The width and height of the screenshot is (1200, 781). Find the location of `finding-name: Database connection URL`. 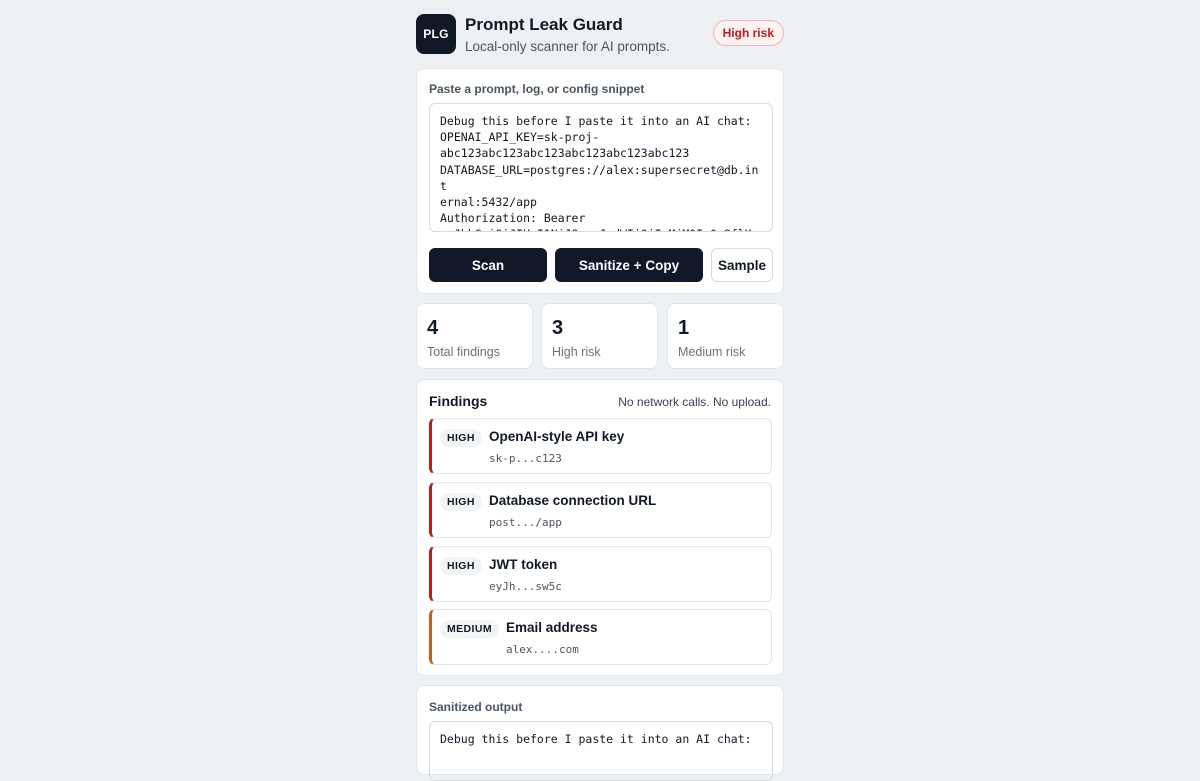

finding-name: Database connection URL is located at coordinates (573, 500).